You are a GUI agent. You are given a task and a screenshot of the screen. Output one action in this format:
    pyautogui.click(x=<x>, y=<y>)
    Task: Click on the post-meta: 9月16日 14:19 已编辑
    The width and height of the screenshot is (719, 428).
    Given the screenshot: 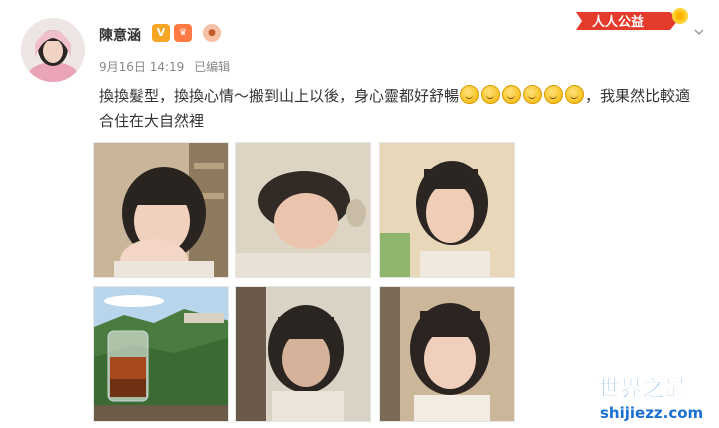 What is the action you would take?
    pyautogui.click(x=167, y=66)
    